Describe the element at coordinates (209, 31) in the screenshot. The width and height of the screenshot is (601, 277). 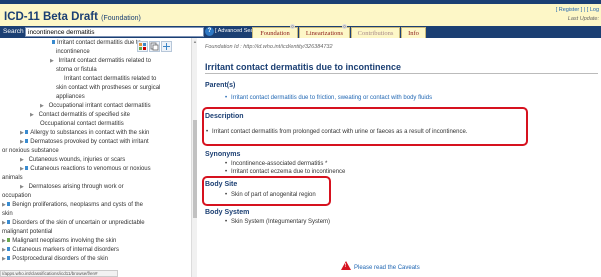
I see `help-icon: ?` at that location.